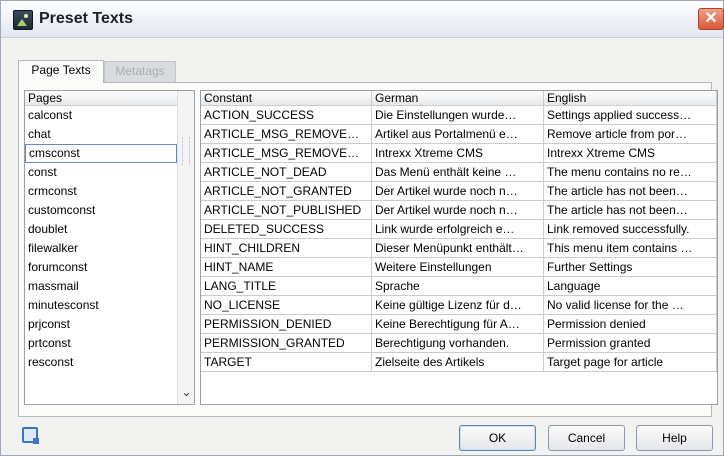  Describe the element at coordinates (497, 438) in the screenshot. I see `ok-button: OK` at that location.